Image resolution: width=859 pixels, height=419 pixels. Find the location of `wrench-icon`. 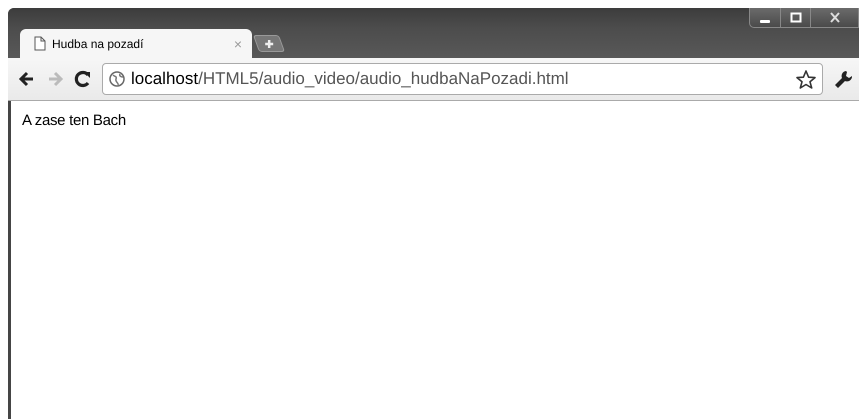

wrench-icon is located at coordinates (843, 79).